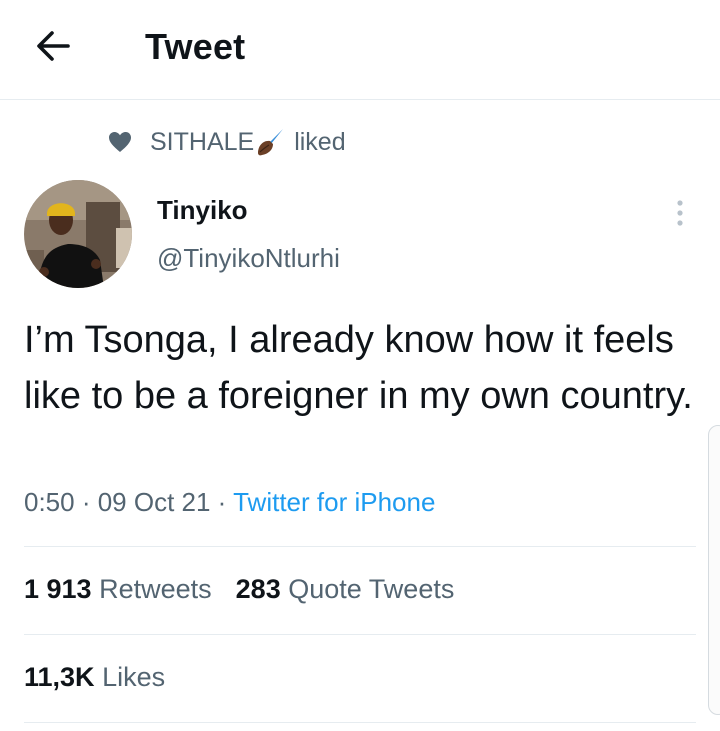  I want to click on heart-icon, so click(120, 142).